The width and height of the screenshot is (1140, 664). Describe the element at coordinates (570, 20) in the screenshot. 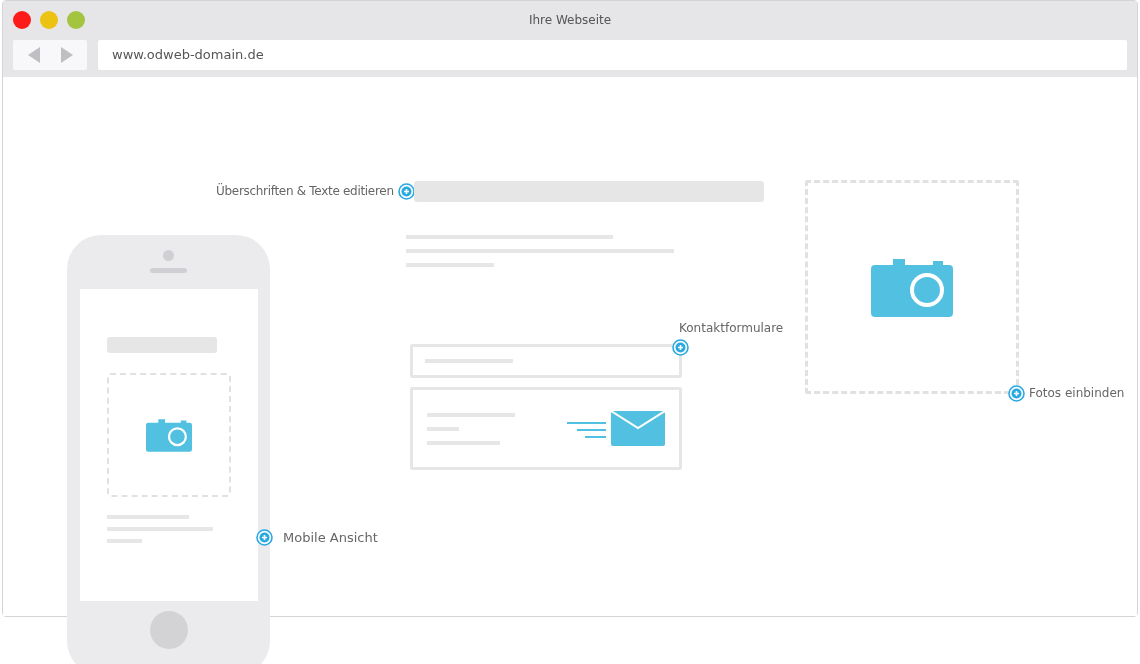

I see `window-title: Ihre Webseite` at that location.